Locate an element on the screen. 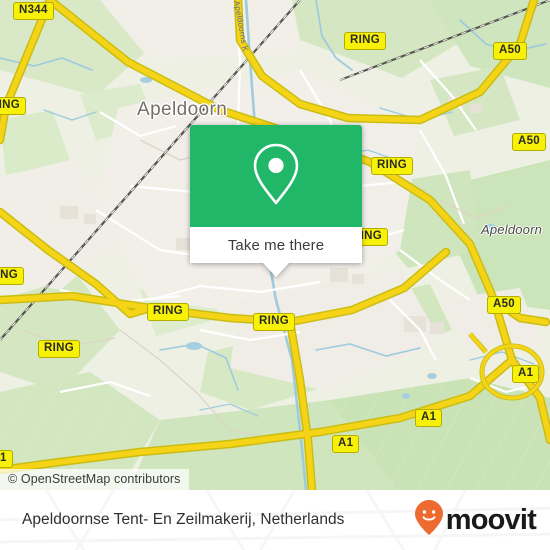 The image size is (550, 550). moovit-logo: moovit is located at coordinates (475, 520).